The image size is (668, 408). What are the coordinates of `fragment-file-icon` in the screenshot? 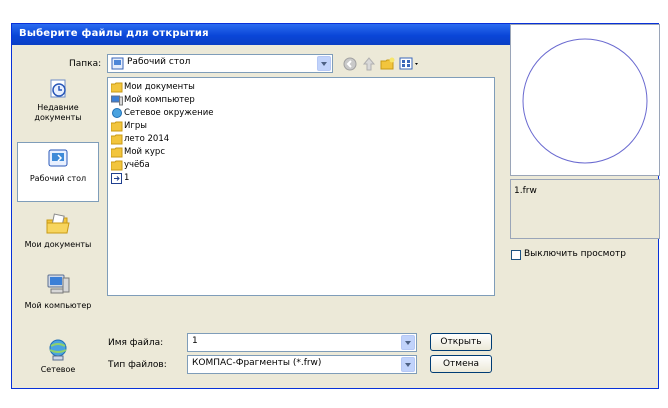 It's located at (116, 178).